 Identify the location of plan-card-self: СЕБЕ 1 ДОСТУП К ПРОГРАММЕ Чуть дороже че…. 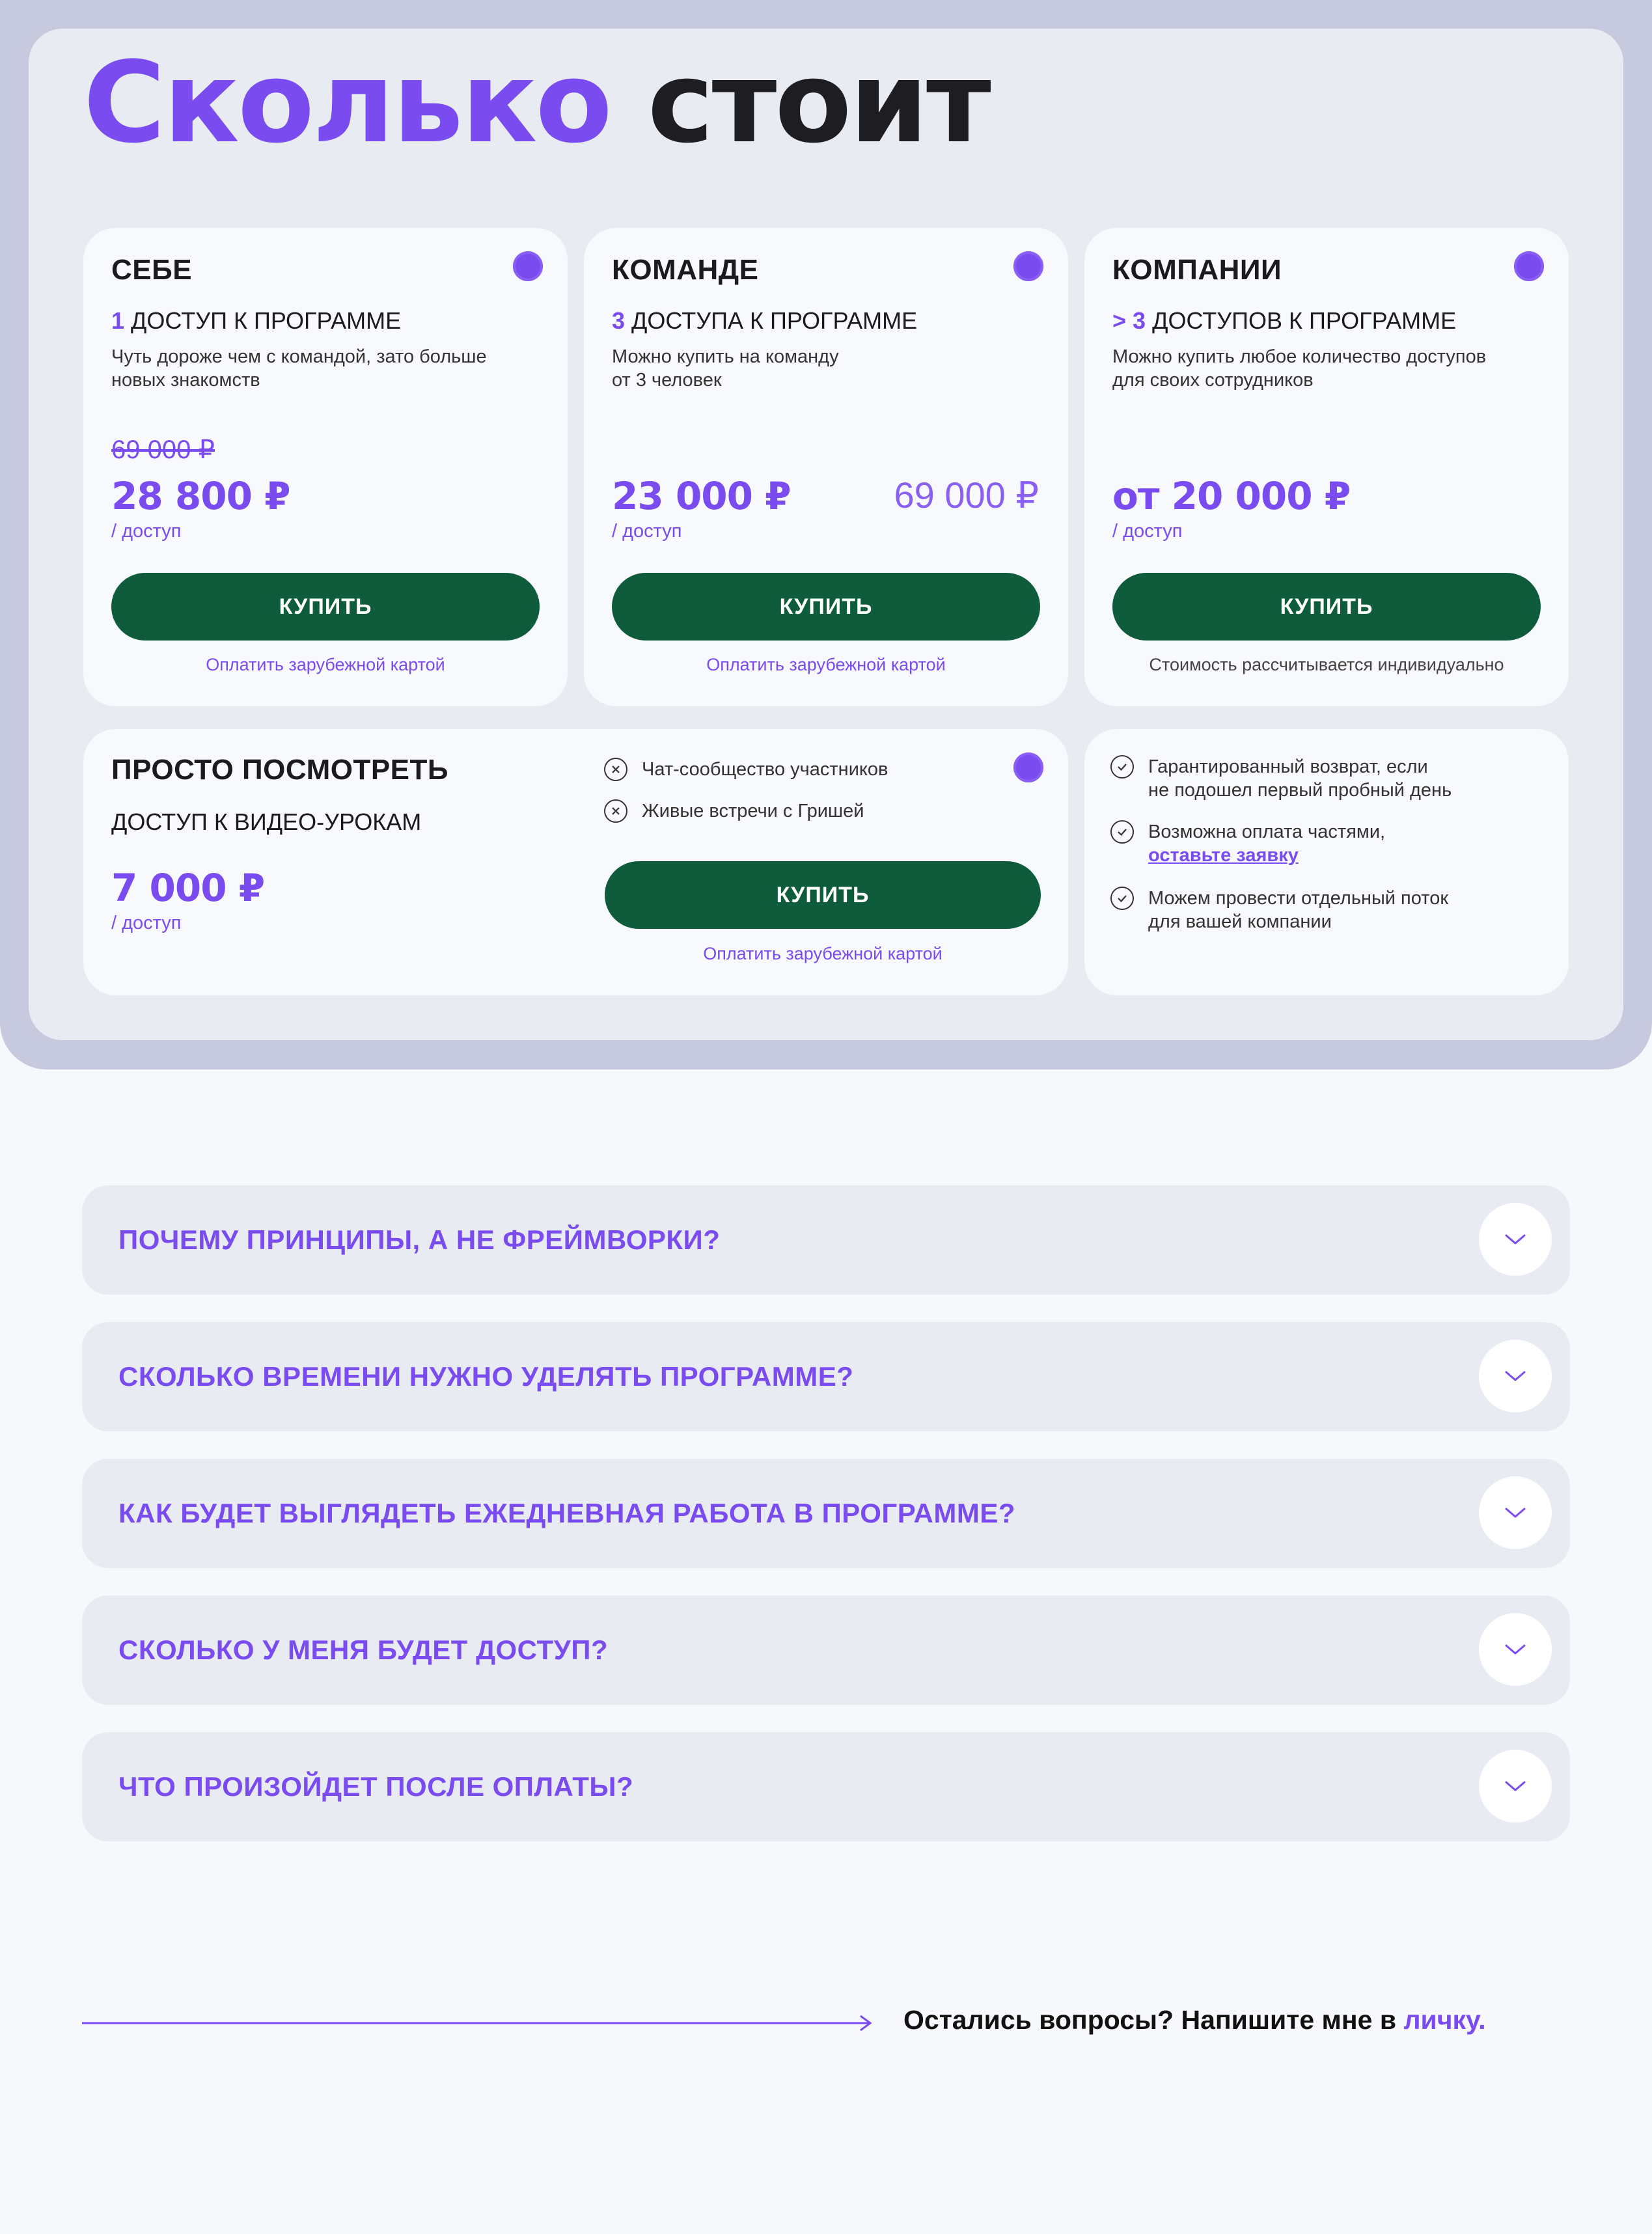
(325, 467).